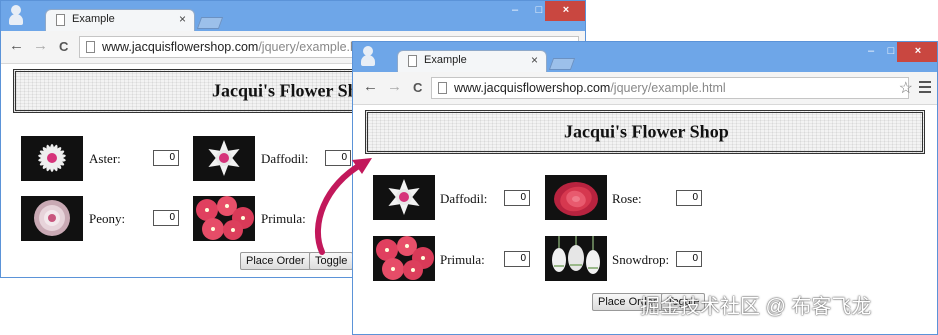 This screenshot has width=938, height=335. I want to click on transition-arrow-icon, so click(343, 206).